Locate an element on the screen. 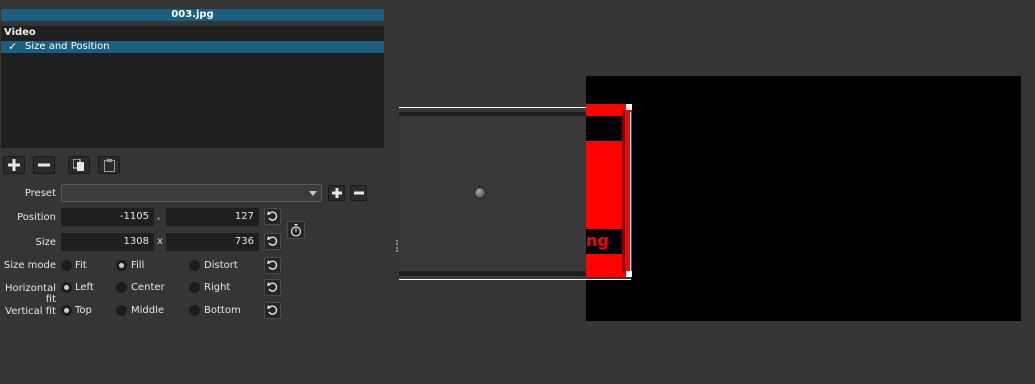 The image size is (1035, 384). vfit-middle-radio is located at coordinates (121, 310).